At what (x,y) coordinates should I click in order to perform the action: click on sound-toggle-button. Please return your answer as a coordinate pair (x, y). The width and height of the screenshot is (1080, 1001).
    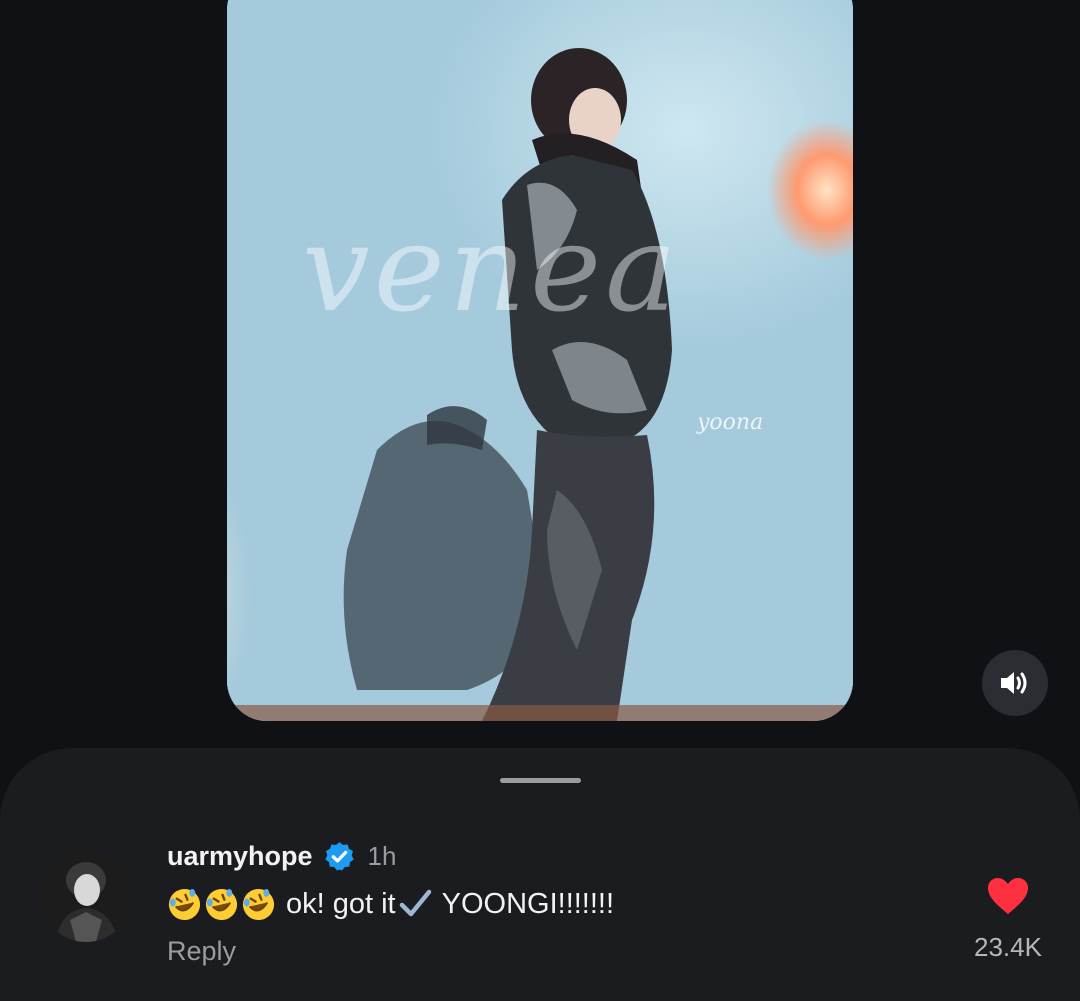
    Looking at the image, I should click on (1015, 683).